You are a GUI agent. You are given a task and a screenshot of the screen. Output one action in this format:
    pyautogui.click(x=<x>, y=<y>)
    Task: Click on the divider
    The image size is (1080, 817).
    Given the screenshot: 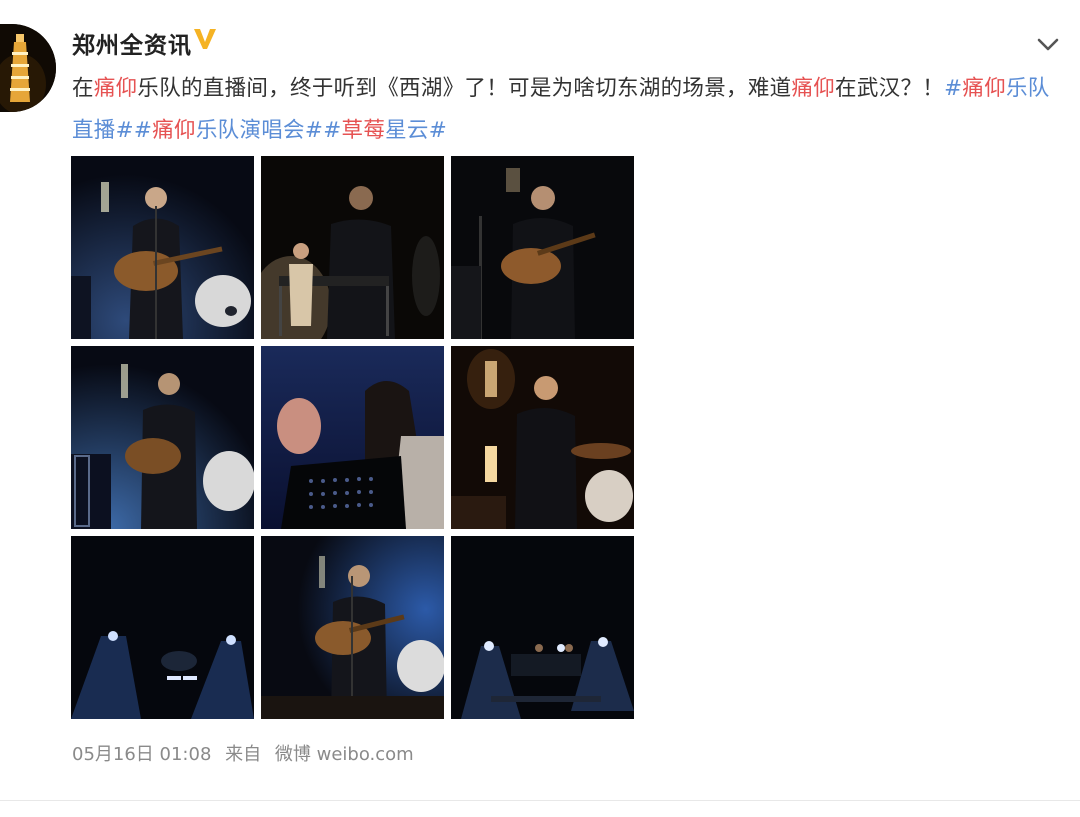 What is the action you would take?
    pyautogui.click(x=540, y=800)
    